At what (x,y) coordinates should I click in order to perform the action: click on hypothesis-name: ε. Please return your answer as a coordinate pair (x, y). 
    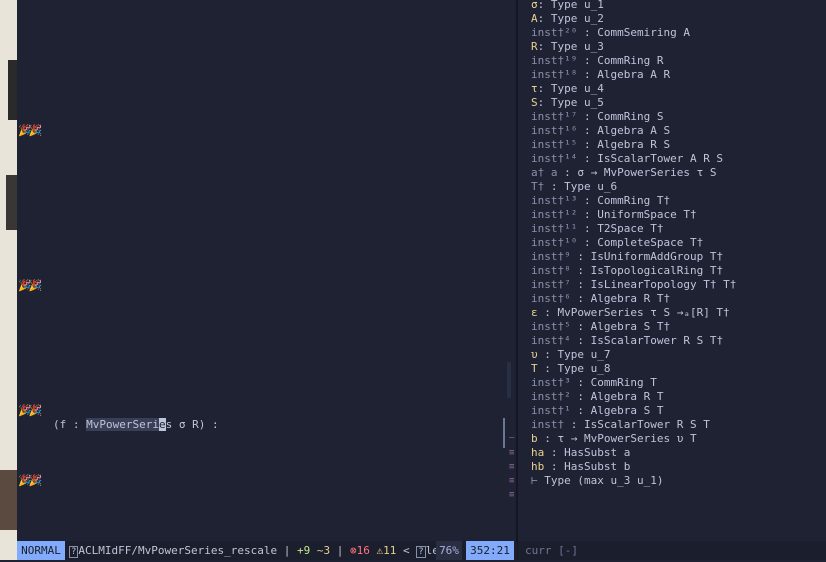
    Looking at the image, I should click on (534, 312).